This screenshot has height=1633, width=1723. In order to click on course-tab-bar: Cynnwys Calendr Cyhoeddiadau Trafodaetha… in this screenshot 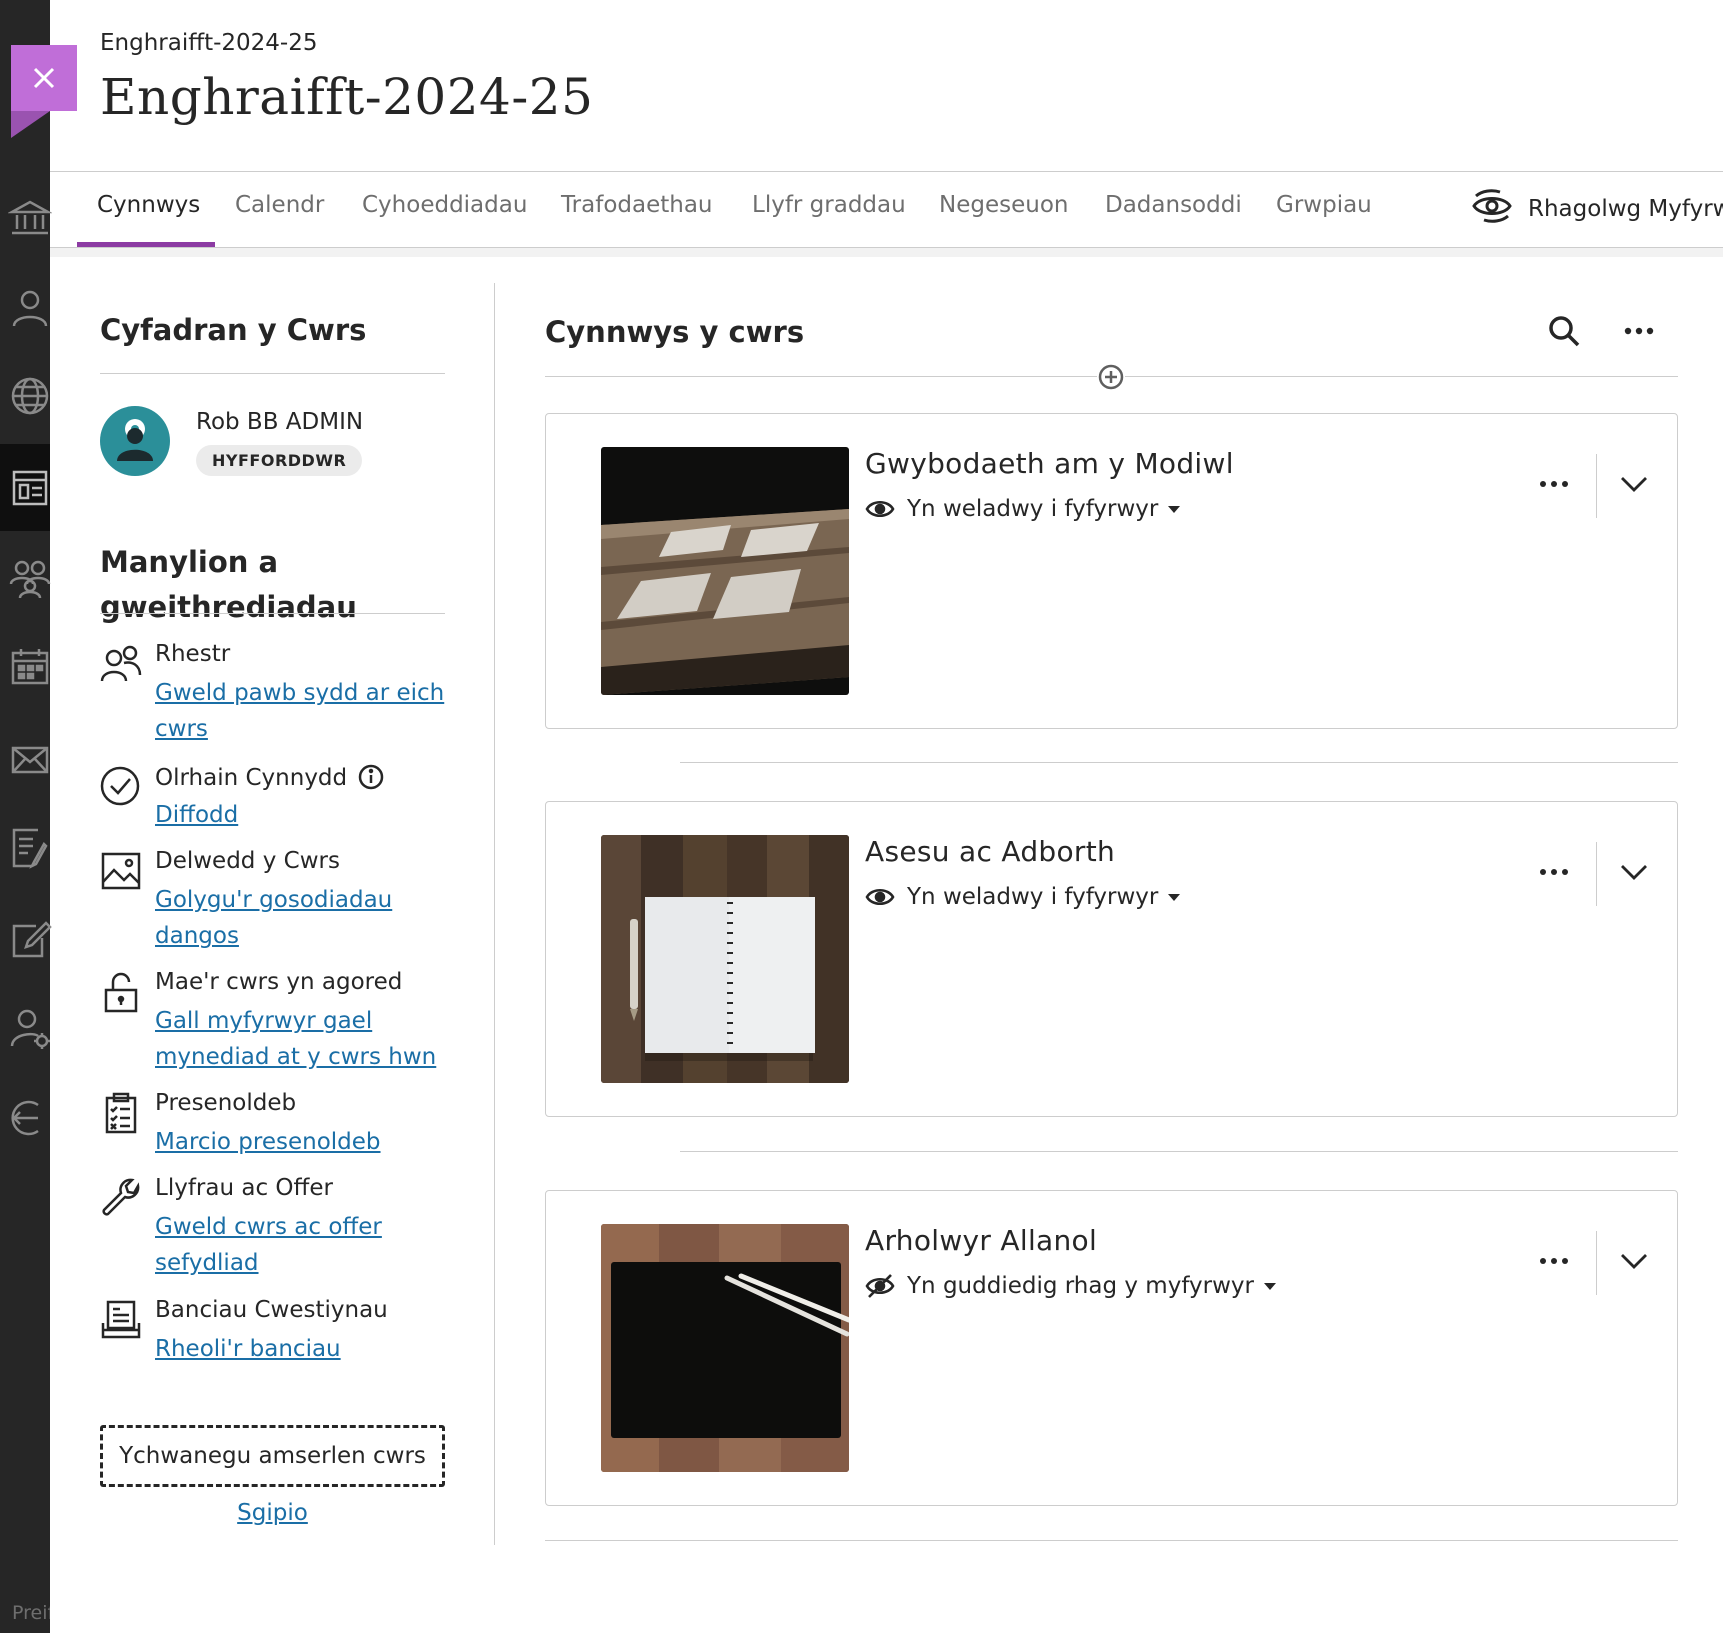, I will do `click(886, 209)`.